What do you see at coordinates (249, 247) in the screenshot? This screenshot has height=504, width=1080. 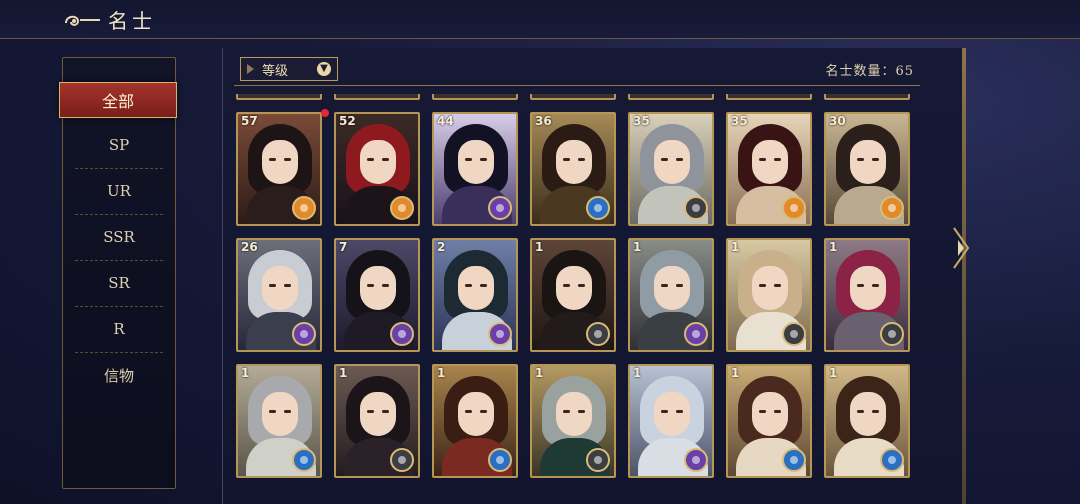 I see `card-level: 26` at bounding box center [249, 247].